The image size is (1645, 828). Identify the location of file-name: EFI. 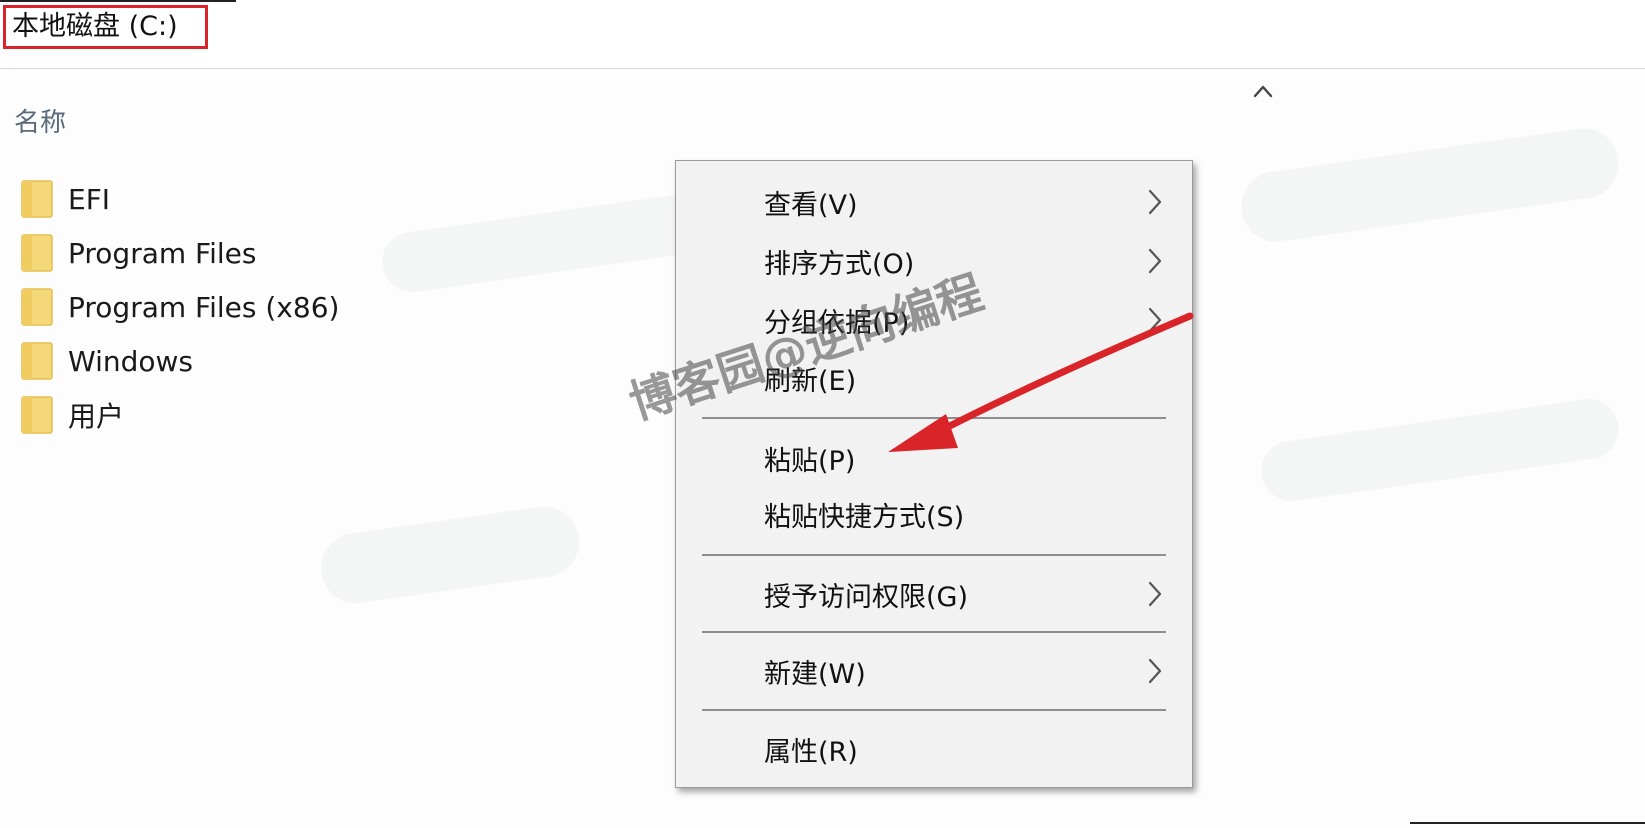
(89, 199).